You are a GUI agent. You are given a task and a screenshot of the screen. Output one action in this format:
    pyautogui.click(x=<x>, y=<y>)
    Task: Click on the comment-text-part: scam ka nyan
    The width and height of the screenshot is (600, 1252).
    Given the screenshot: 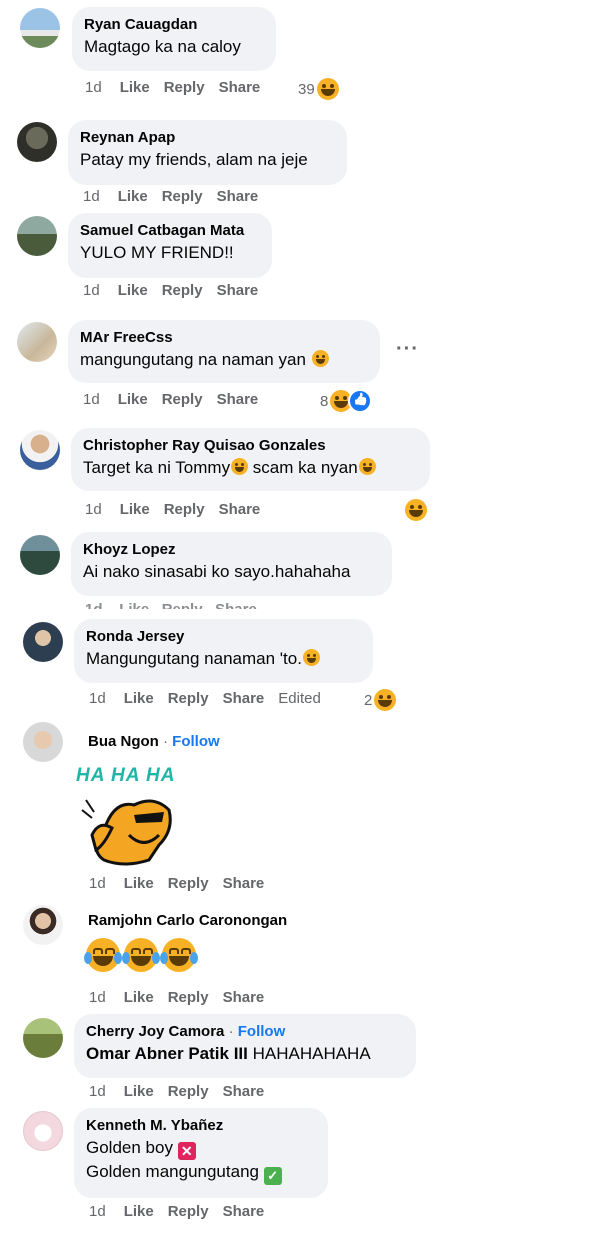 What is the action you would take?
    pyautogui.click(x=303, y=467)
    